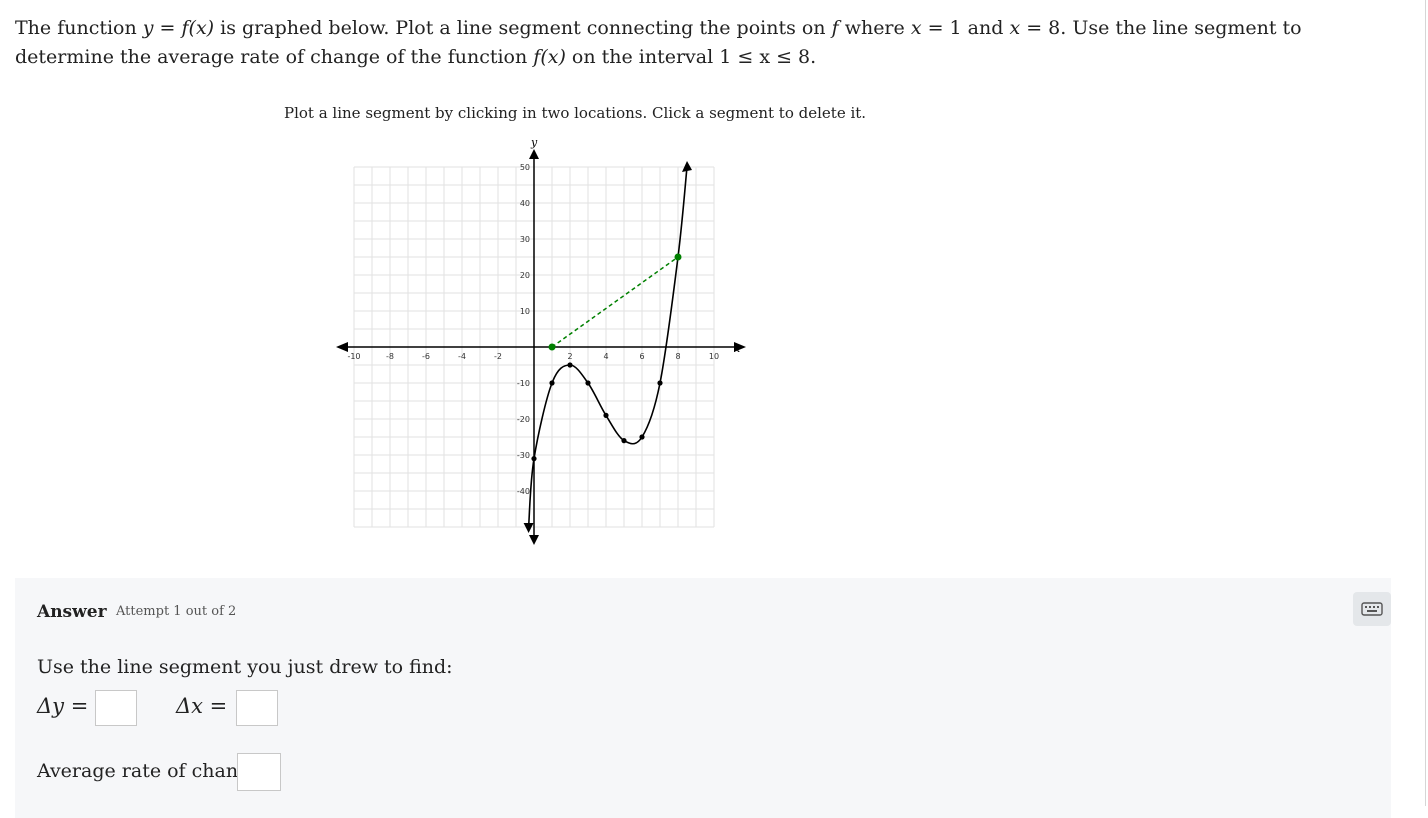 Image resolution: width=1428 pixels, height=818 pixels. Describe the element at coordinates (523, 383) in the screenshot. I see `y-tick-label: -10` at that location.